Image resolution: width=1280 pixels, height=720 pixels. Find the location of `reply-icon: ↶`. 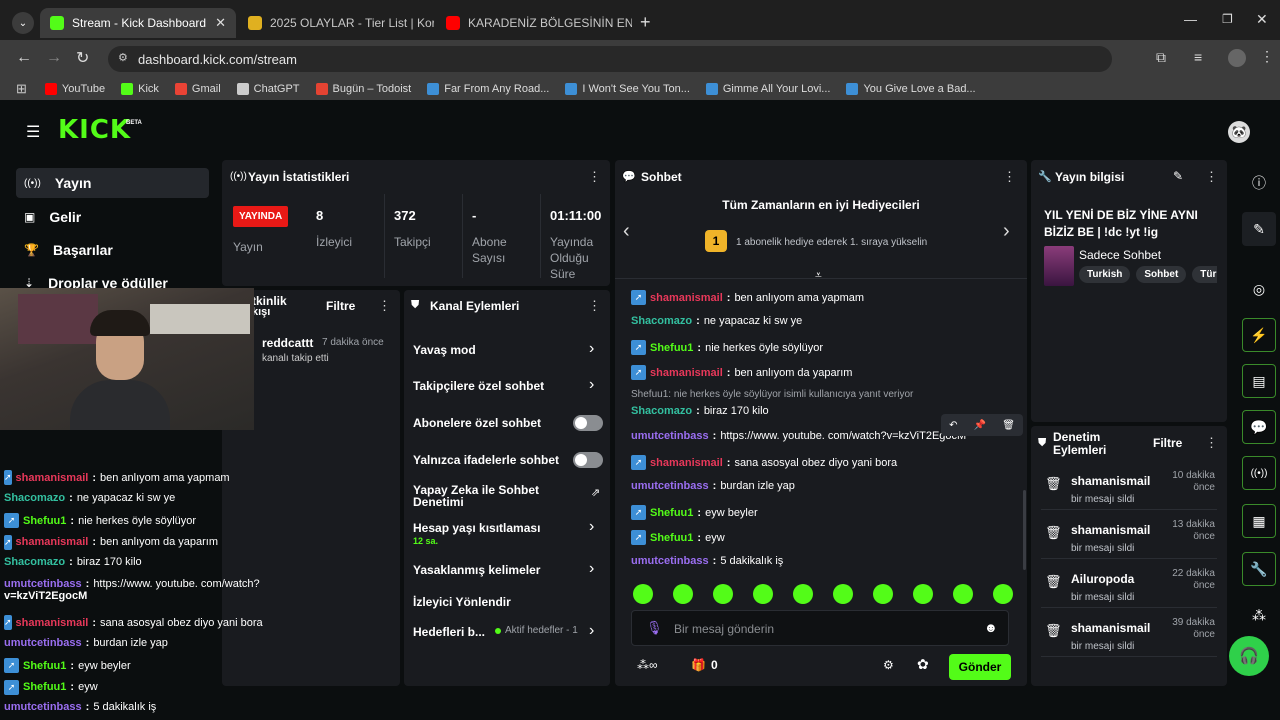

reply-icon: ↶ is located at coordinates (953, 425).